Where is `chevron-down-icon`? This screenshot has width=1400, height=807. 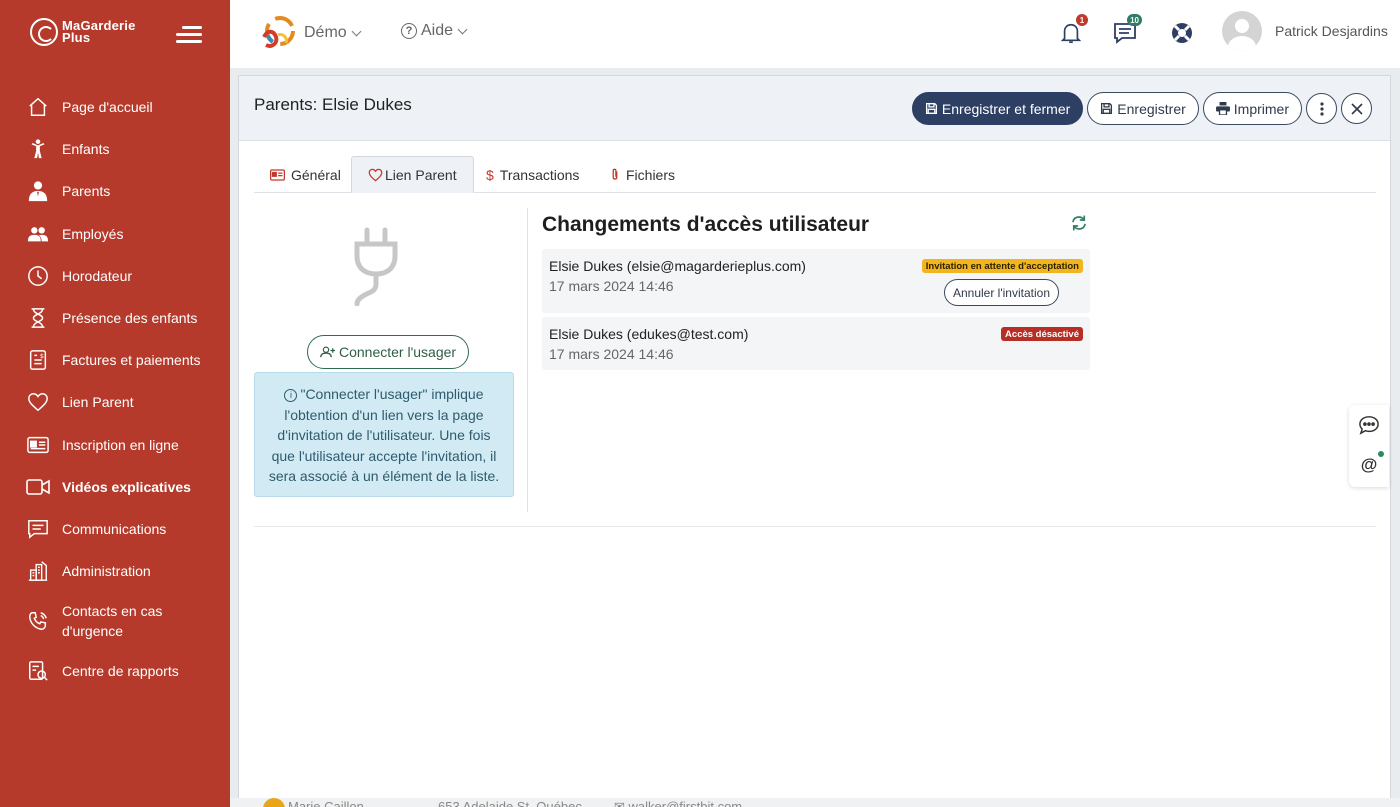 chevron-down-icon is located at coordinates (356, 31).